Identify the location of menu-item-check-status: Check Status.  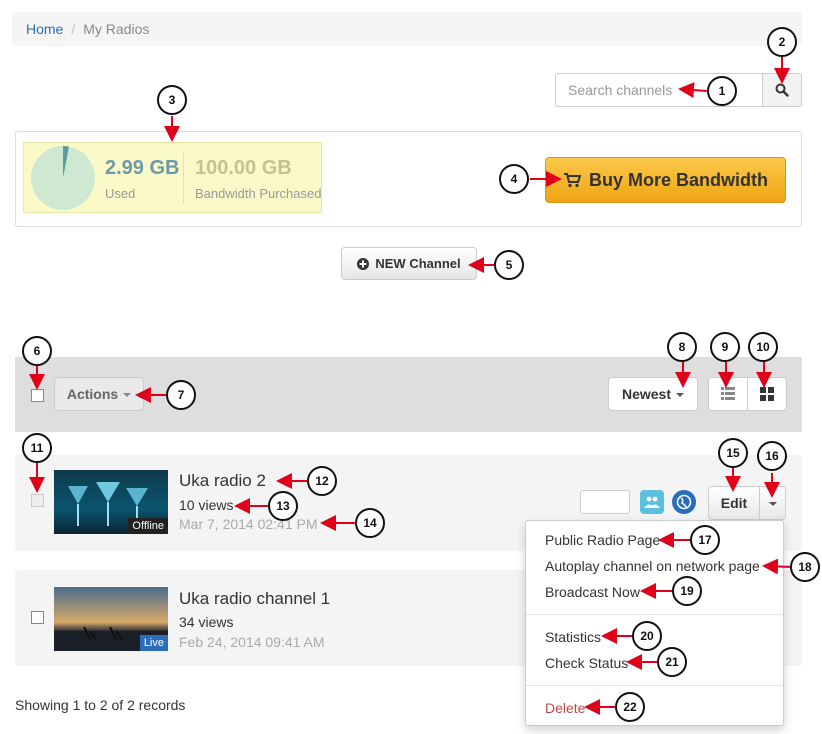
(586, 663).